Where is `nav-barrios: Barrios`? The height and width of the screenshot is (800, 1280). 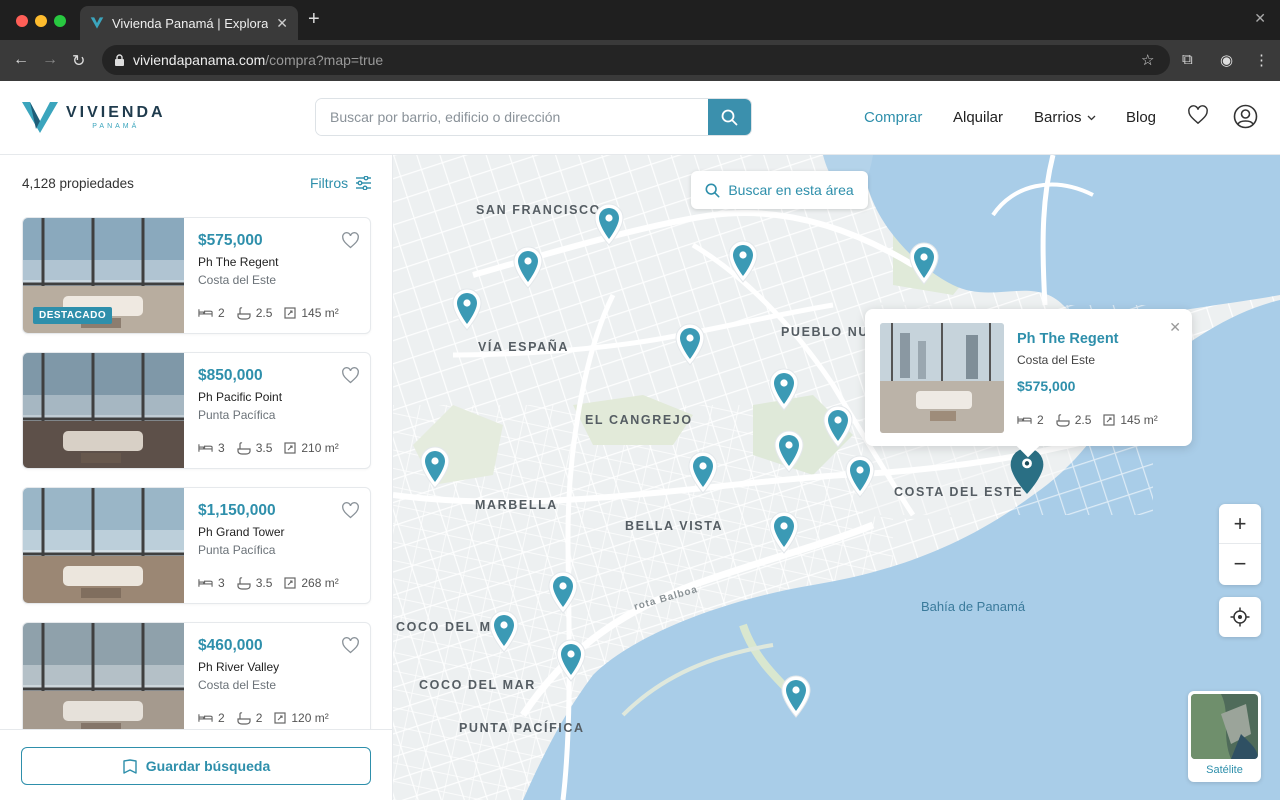 nav-barrios: Barrios is located at coordinates (1065, 117).